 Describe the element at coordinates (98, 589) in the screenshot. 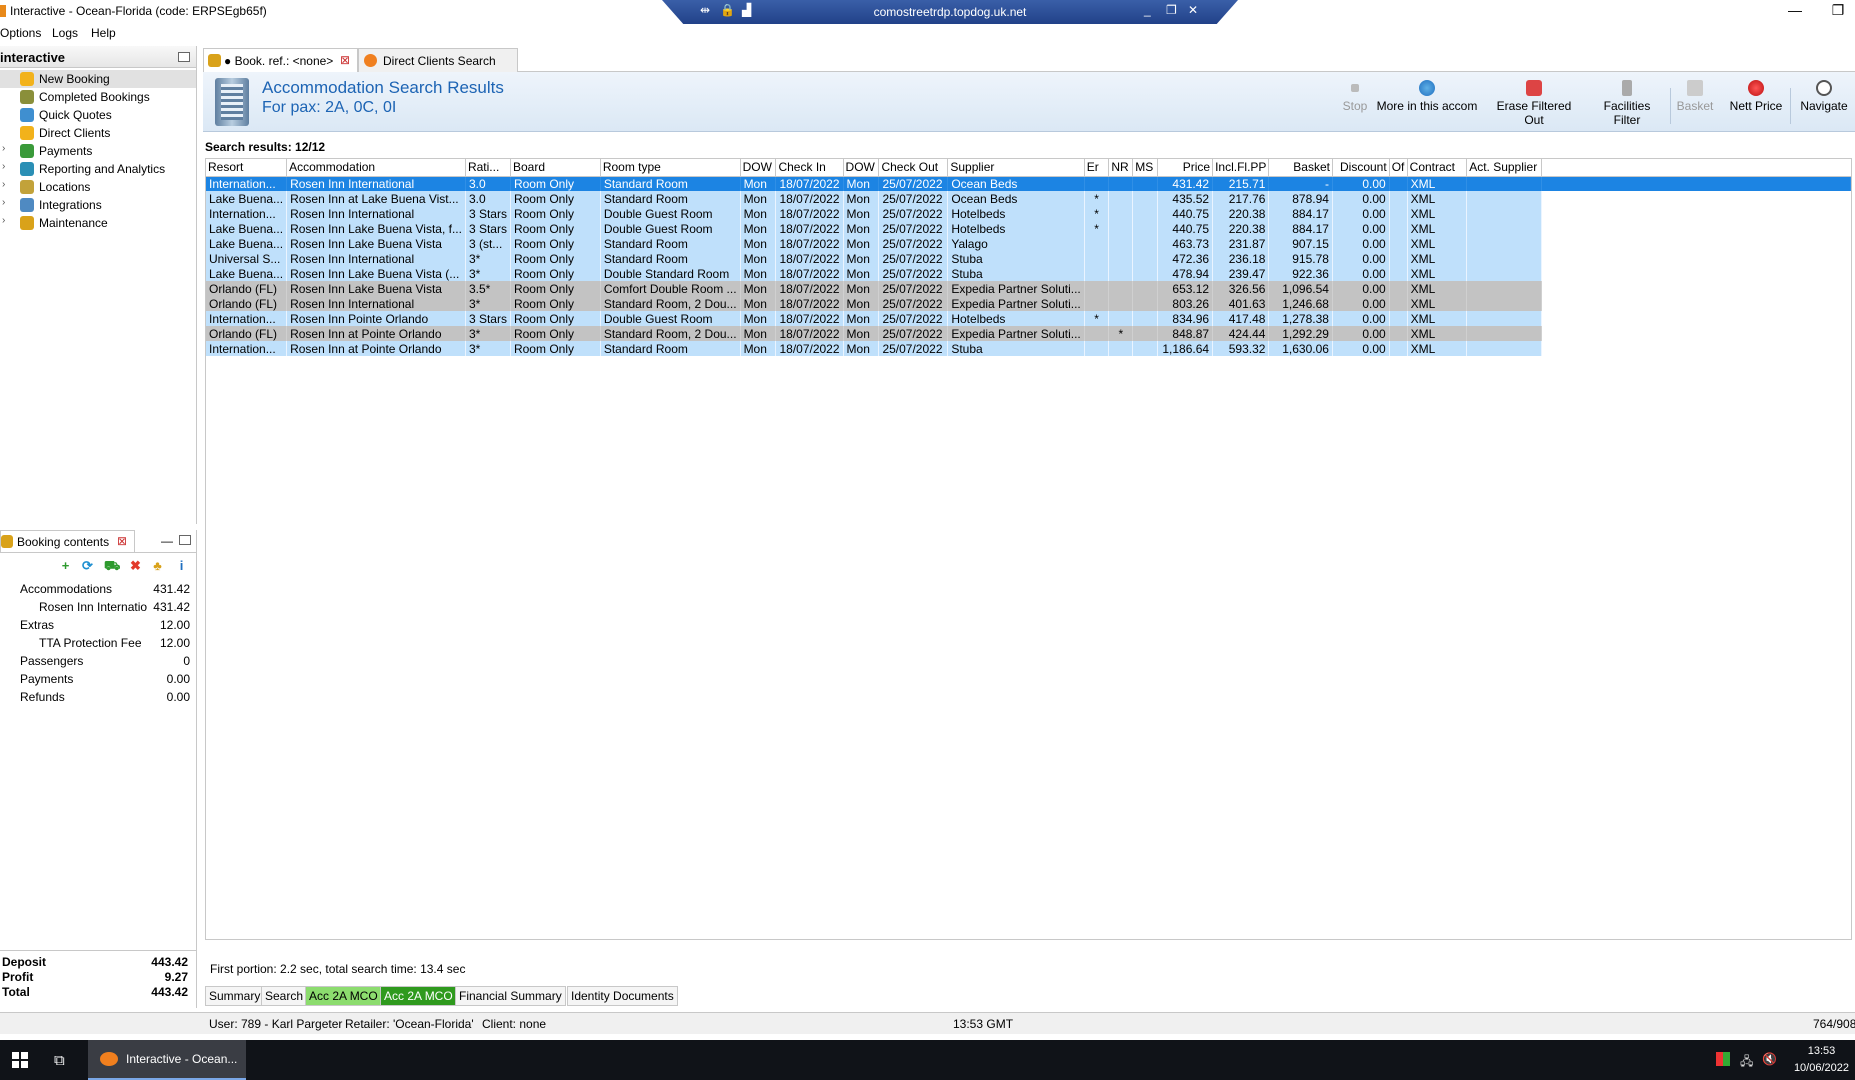

I see `booking-row: Accommodations 431.42` at that location.